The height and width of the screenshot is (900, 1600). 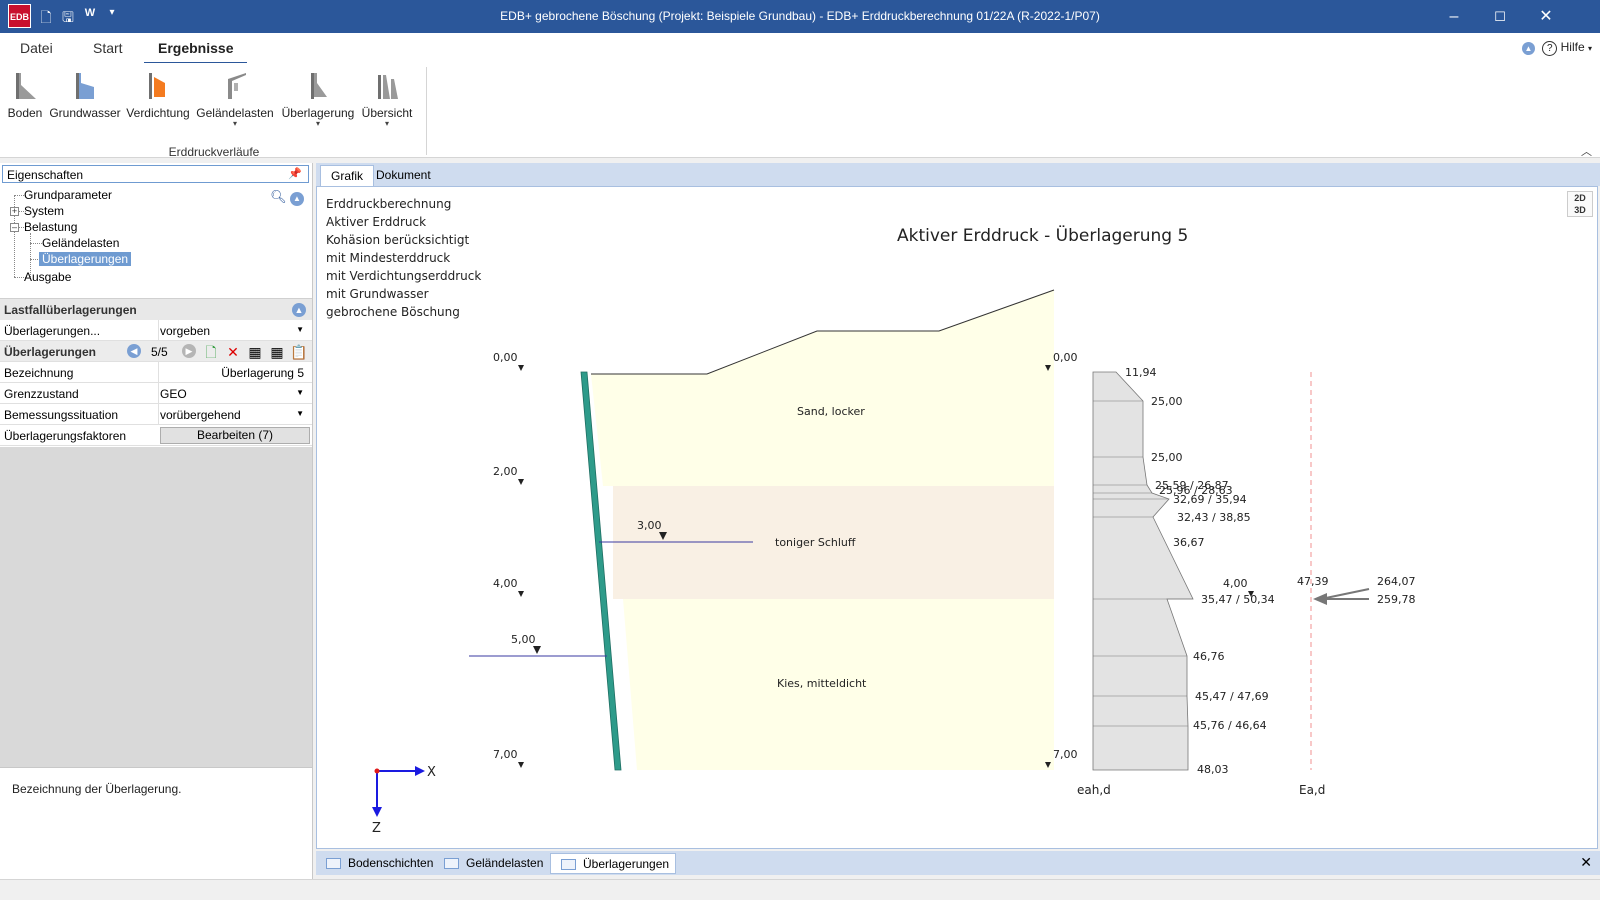 What do you see at coordinates (85, 259) in the screenshot?
I see `tree-item-ueberlagerungen: Überlagerungen` at bounding box center [85, 259].